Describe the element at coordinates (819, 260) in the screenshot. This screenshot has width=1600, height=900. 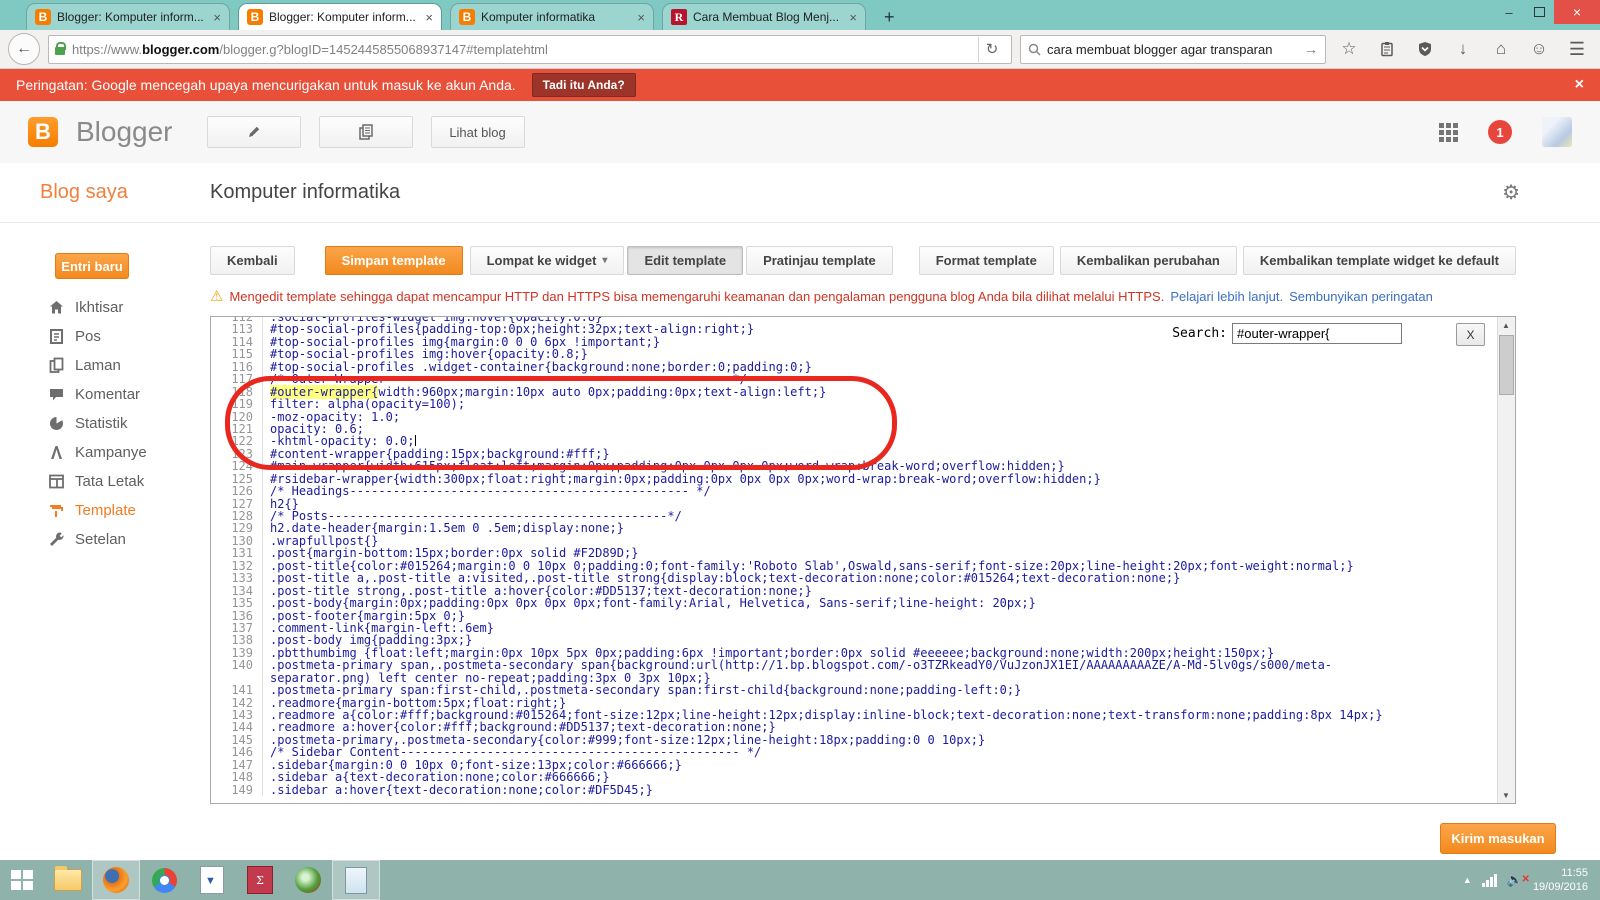
I see `preview-template-button: Pratinjau template` at that location.